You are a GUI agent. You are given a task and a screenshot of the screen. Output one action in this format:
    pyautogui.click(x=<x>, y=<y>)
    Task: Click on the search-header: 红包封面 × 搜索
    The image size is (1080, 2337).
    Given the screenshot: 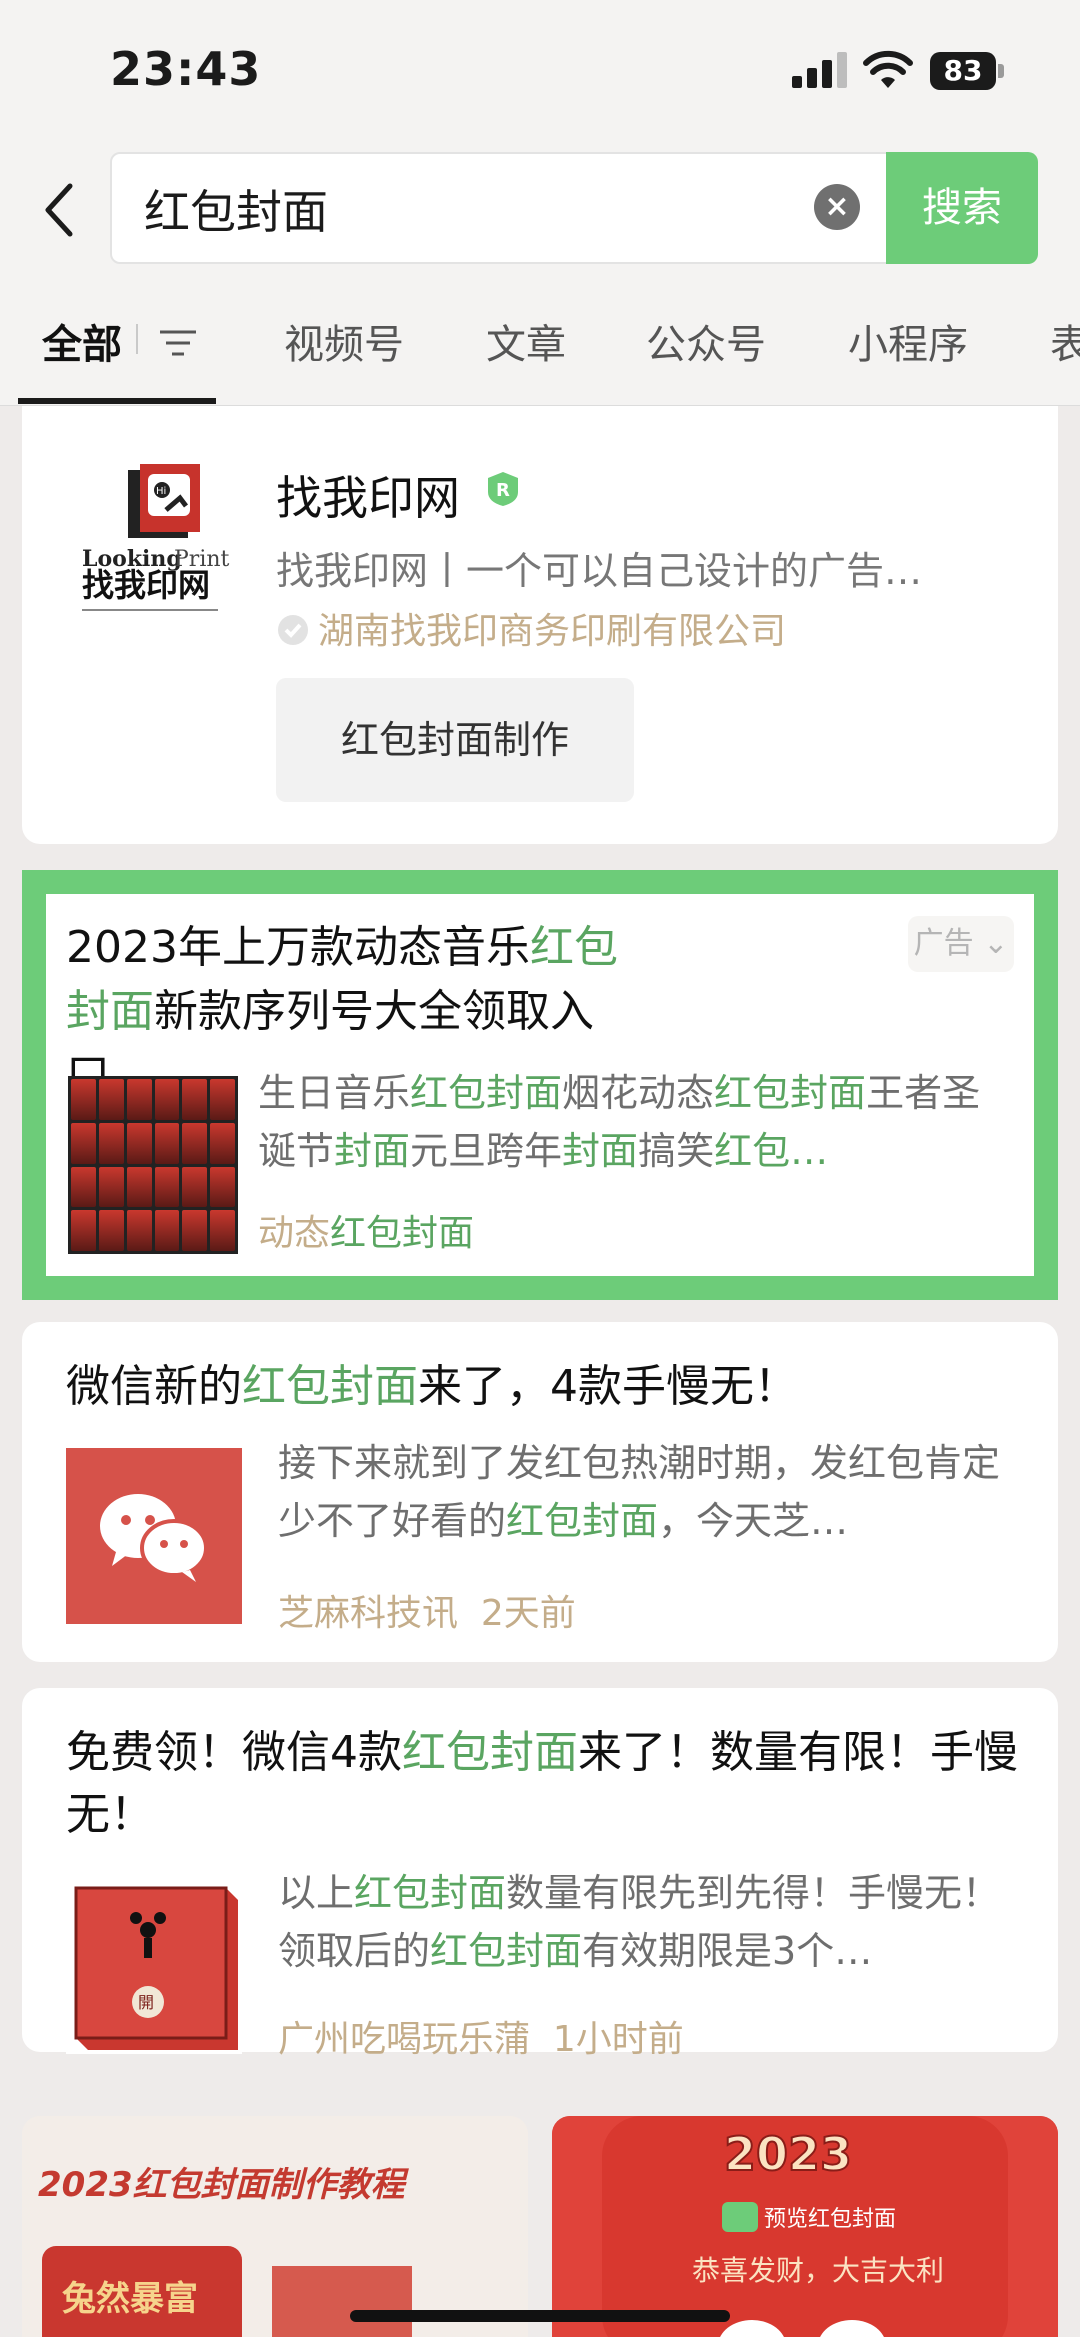 What is the action you would take?
    pyautogui.click(x=540, y=205)
    